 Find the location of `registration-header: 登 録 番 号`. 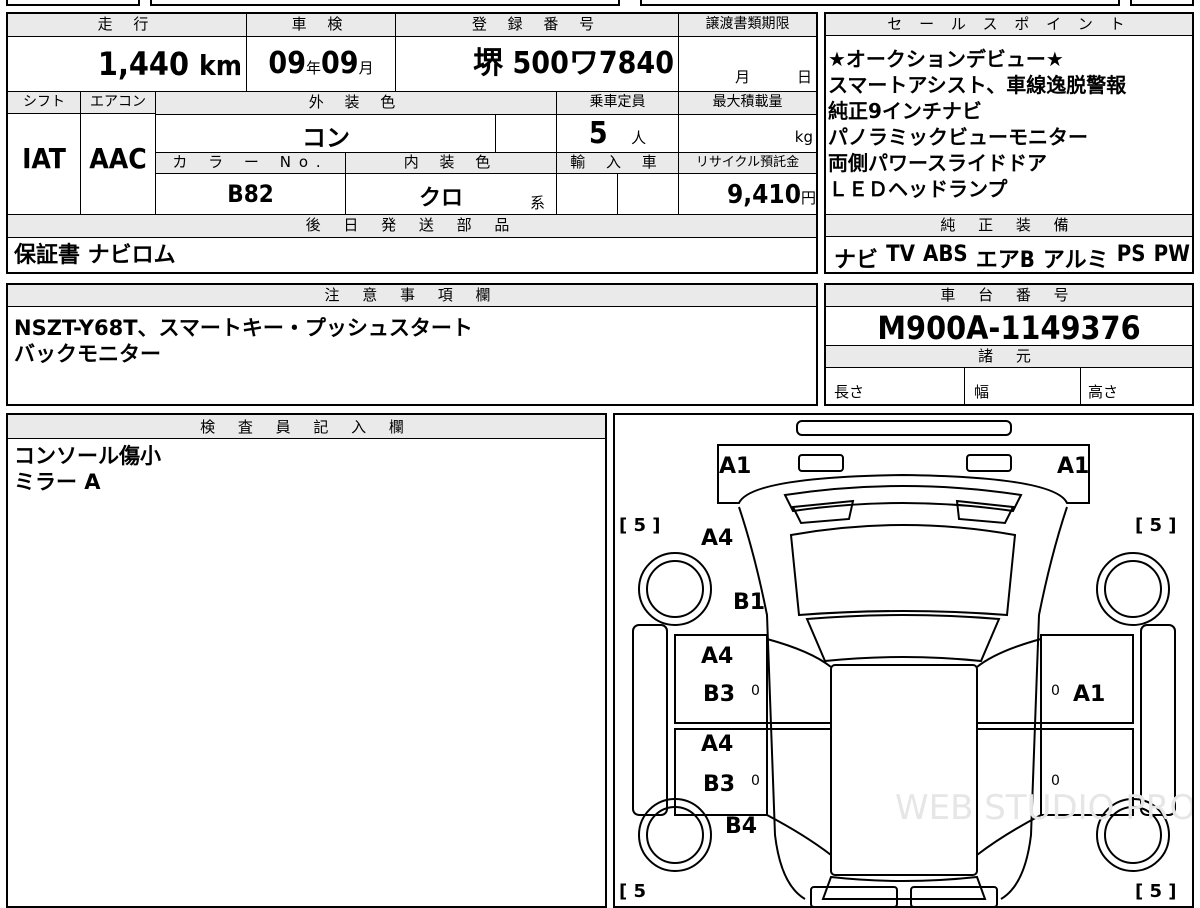

registration-header: 登 録 番 号 is located at coordinates (537, 25).